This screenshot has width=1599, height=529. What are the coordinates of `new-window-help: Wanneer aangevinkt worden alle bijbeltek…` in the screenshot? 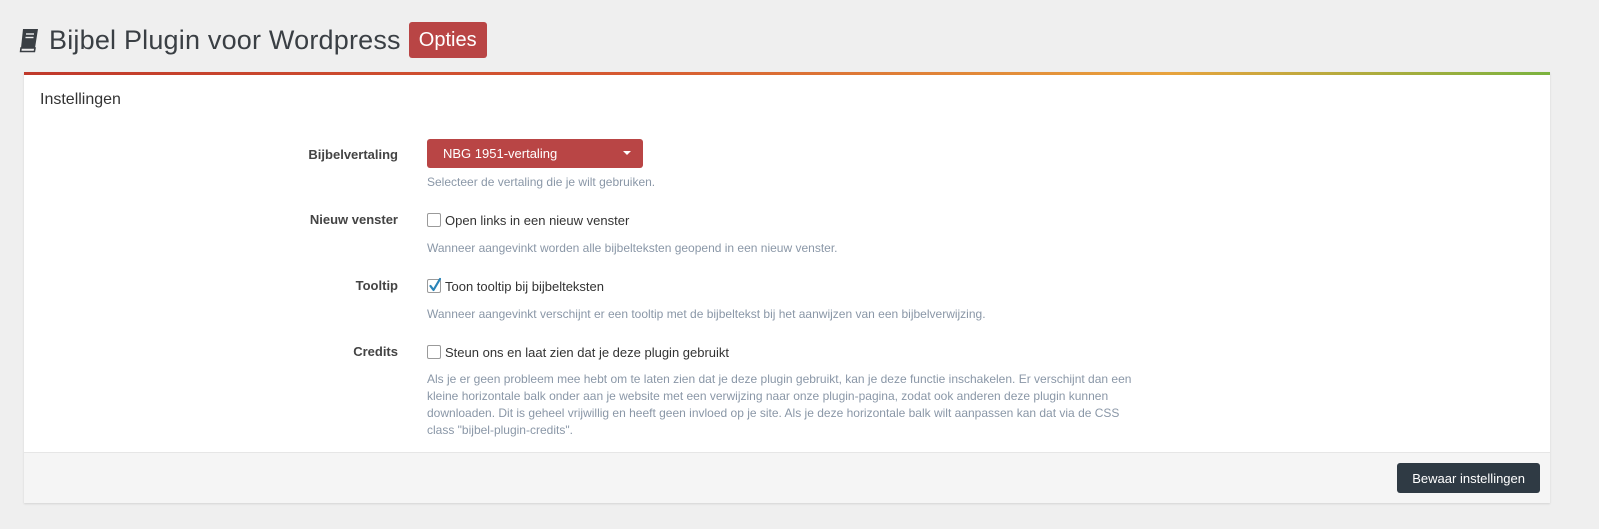 It's located at (632, 248).